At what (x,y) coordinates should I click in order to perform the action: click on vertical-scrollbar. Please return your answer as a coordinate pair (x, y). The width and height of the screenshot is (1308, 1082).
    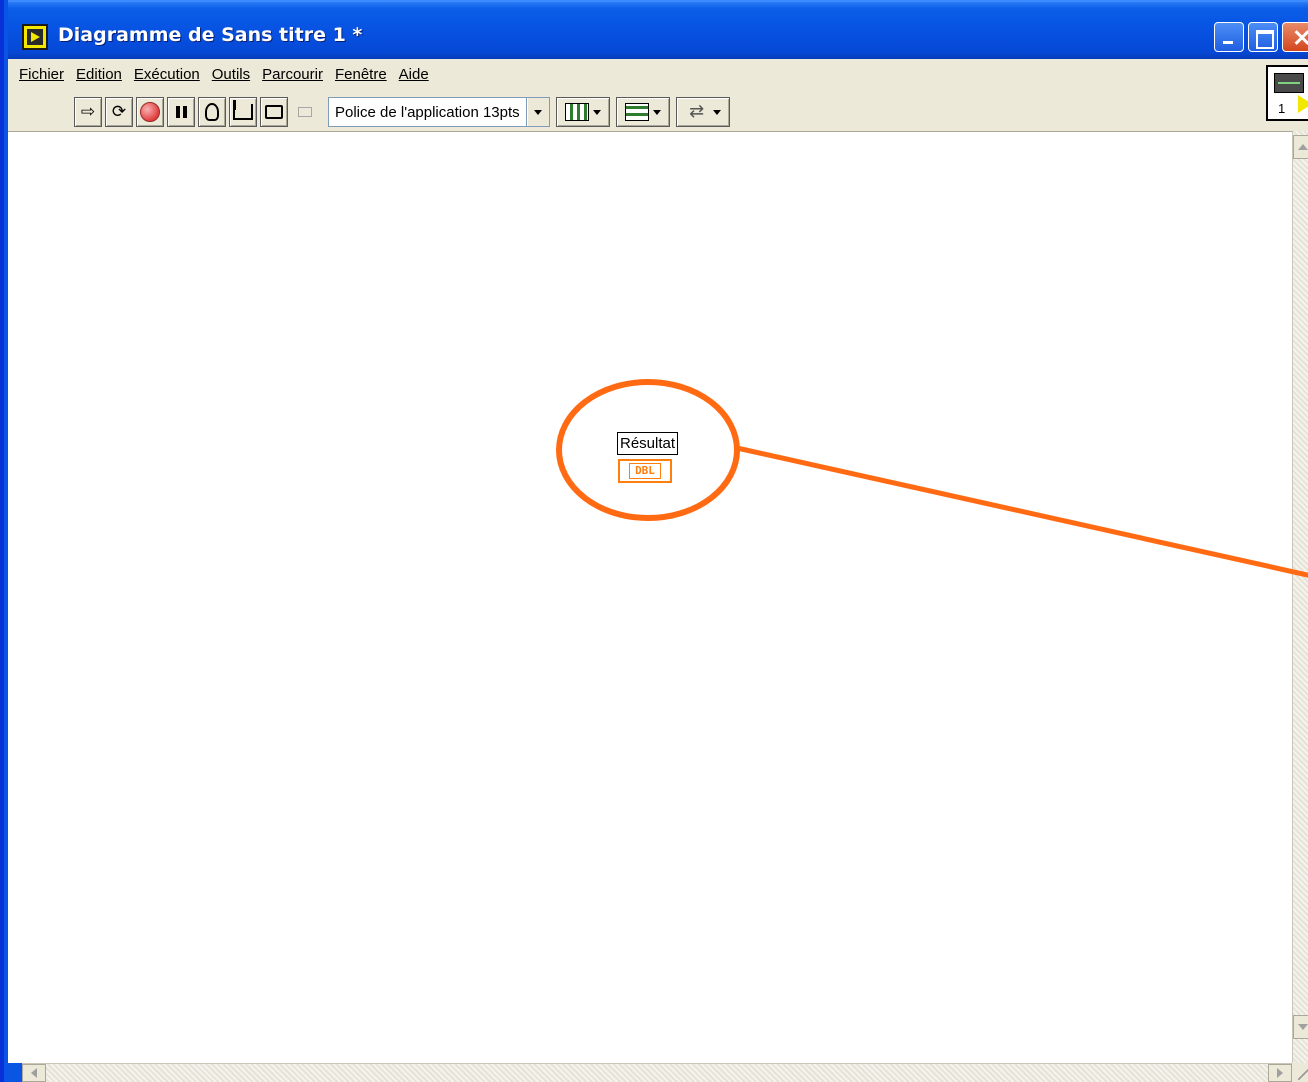
    Looking at the image, I should click on (1300, 597).